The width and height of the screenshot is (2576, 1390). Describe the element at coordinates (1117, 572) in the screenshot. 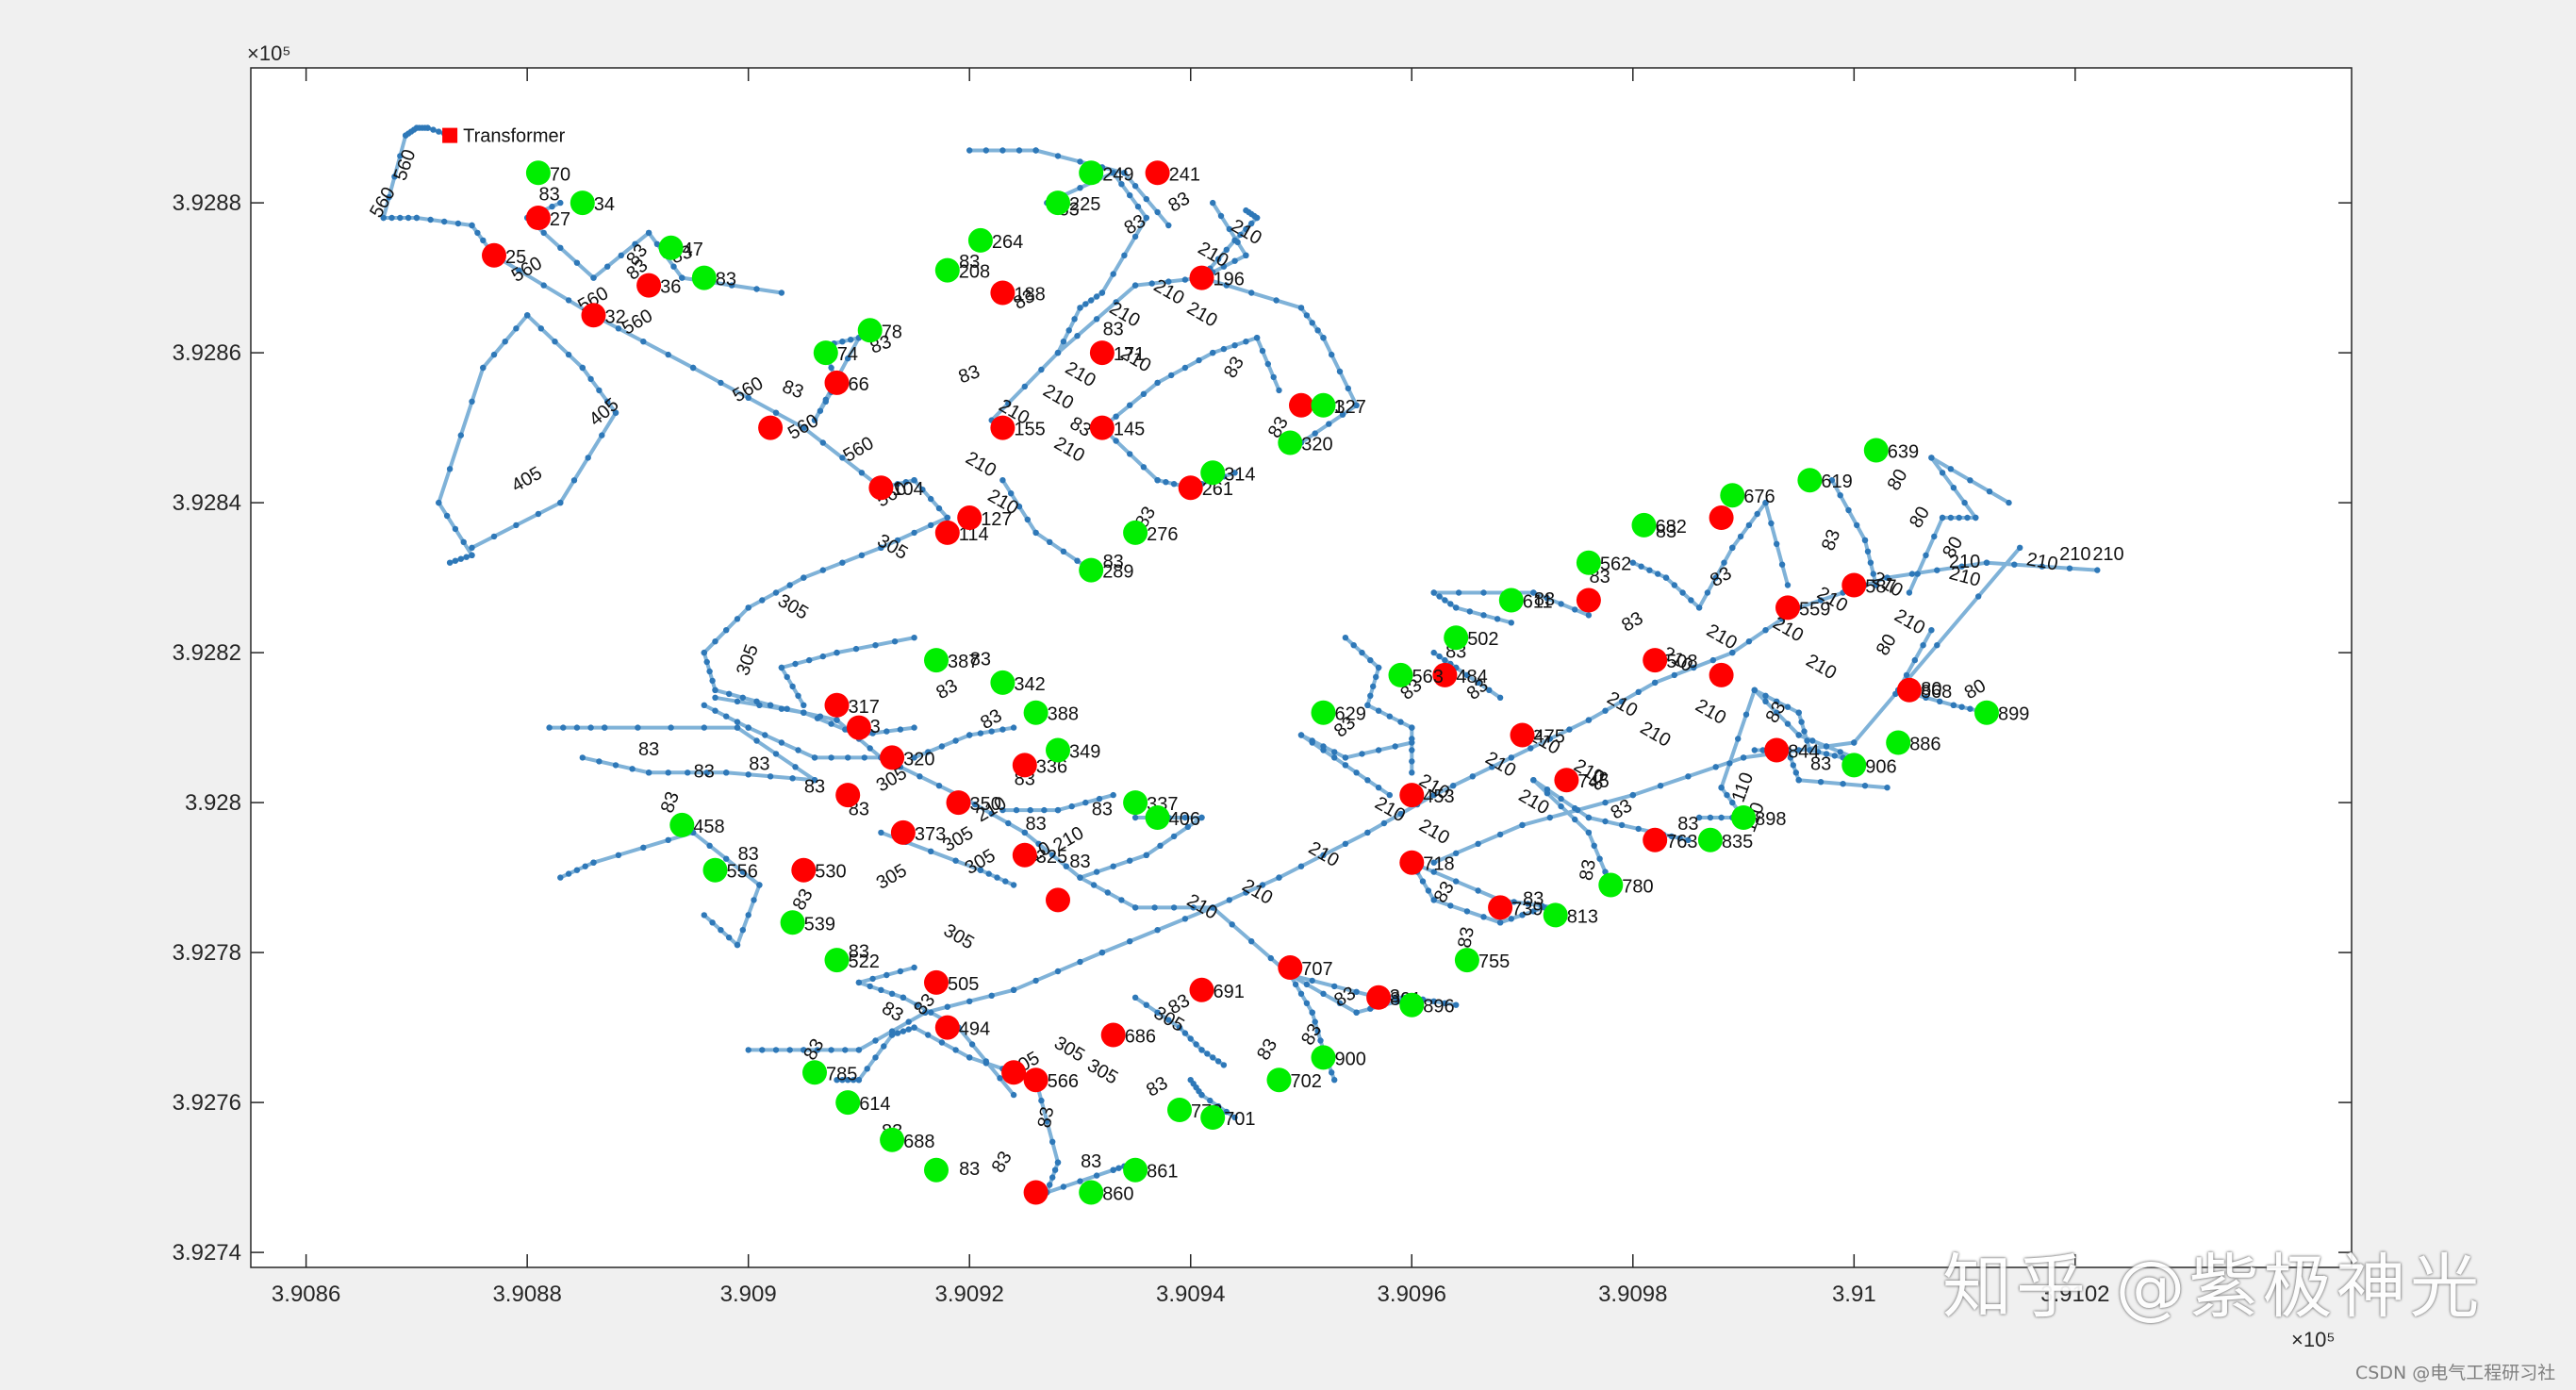

I see `green-node-label: 289` at that location.